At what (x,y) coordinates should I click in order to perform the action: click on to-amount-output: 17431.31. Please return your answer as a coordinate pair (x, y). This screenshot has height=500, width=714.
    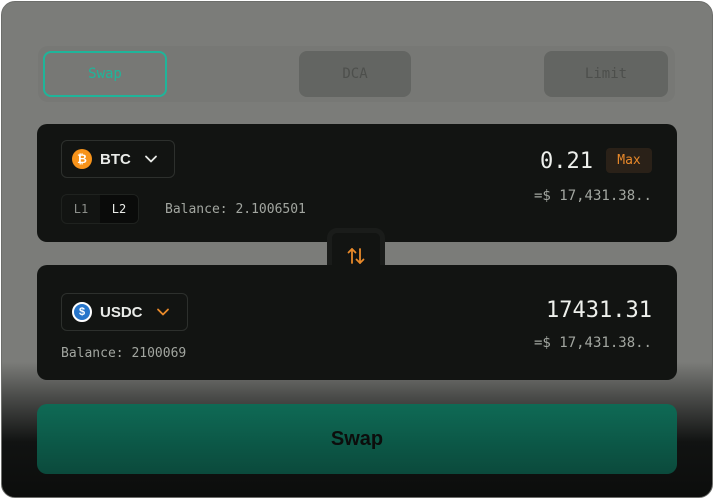
    Looking at the image, I should click on (599, 310).